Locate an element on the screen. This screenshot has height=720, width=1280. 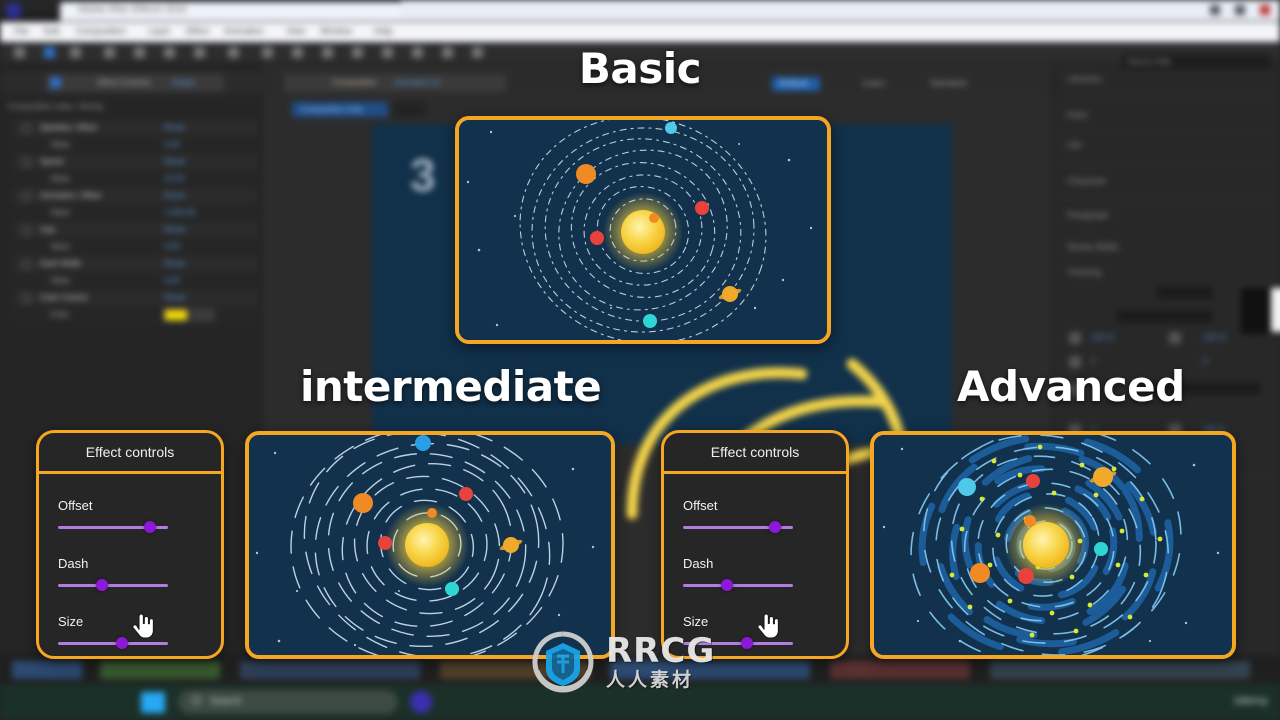
preview-basic is located at coordinates (643, 230).